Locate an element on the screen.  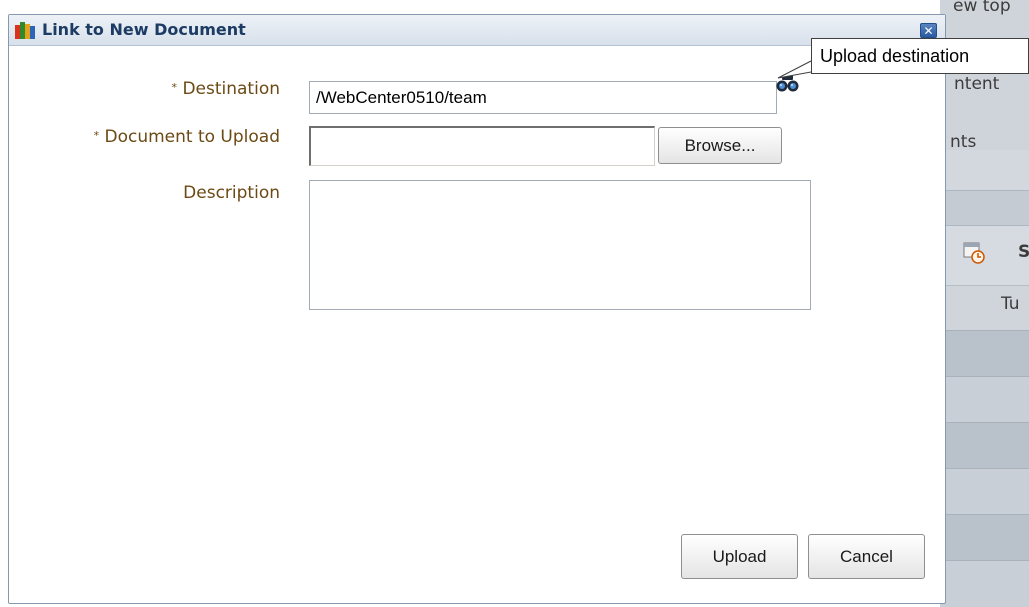
upload-button: Upload is located at coordinates (739, 556).